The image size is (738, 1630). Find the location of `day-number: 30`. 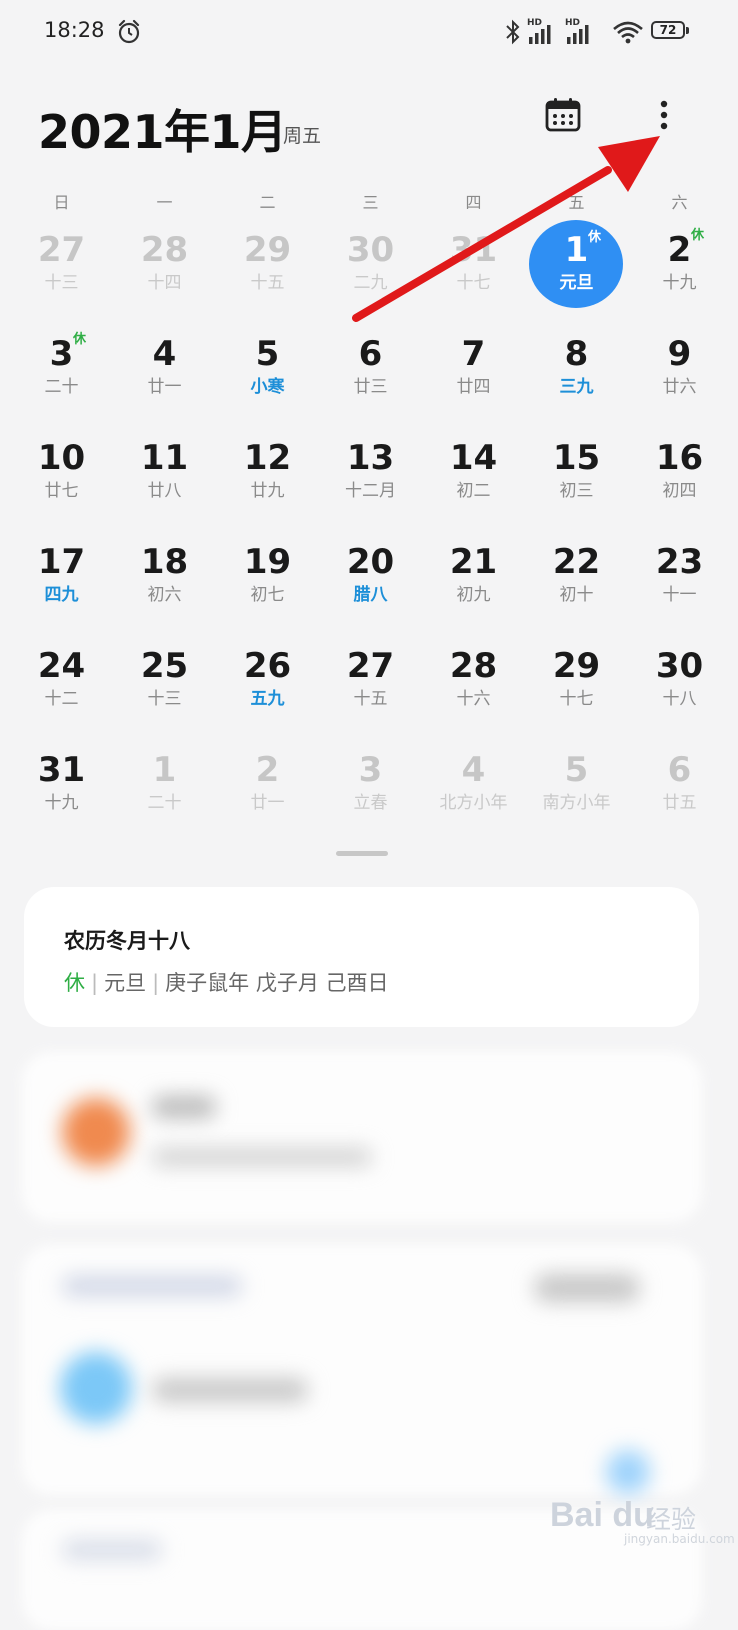

day-number: 30 is located at coordinates (370, 250).